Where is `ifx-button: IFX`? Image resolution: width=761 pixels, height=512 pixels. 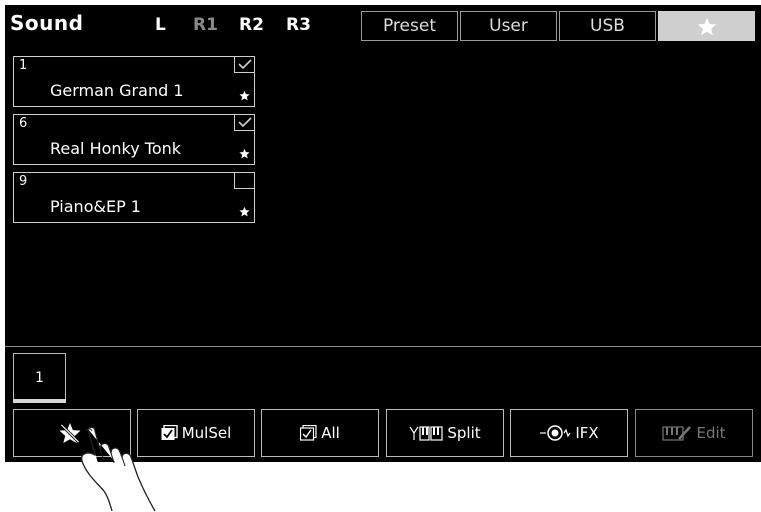 ifx-button: IFX is located at coordinates (569, 433).